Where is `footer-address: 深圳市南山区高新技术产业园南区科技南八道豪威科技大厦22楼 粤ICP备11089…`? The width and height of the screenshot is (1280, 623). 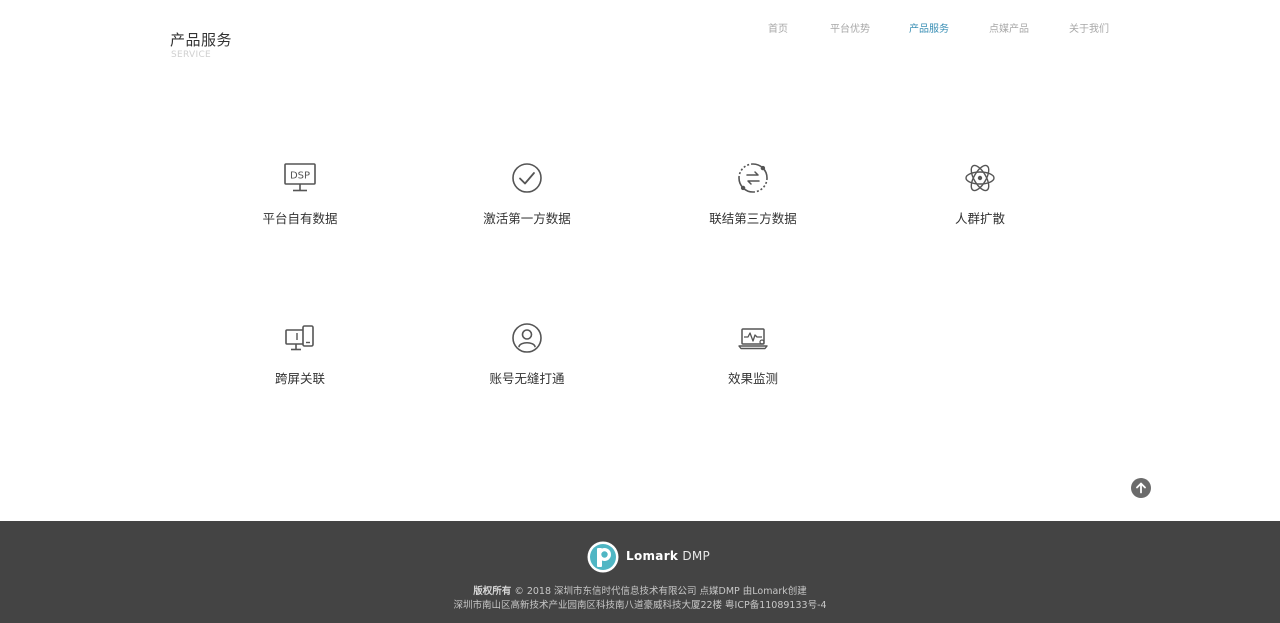 footer-address: 深圳市南山区高新技术产业园南区科技南八道豪威科技大厦22楼 粤ICP备11089… is located at coordinates (640, 605).